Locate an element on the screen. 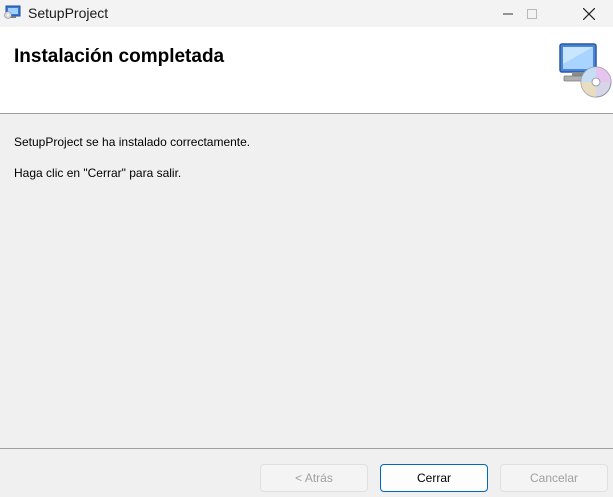 The height and width of the screenshot is (497, 613). maximize-button is located at coordinates (532, 13).